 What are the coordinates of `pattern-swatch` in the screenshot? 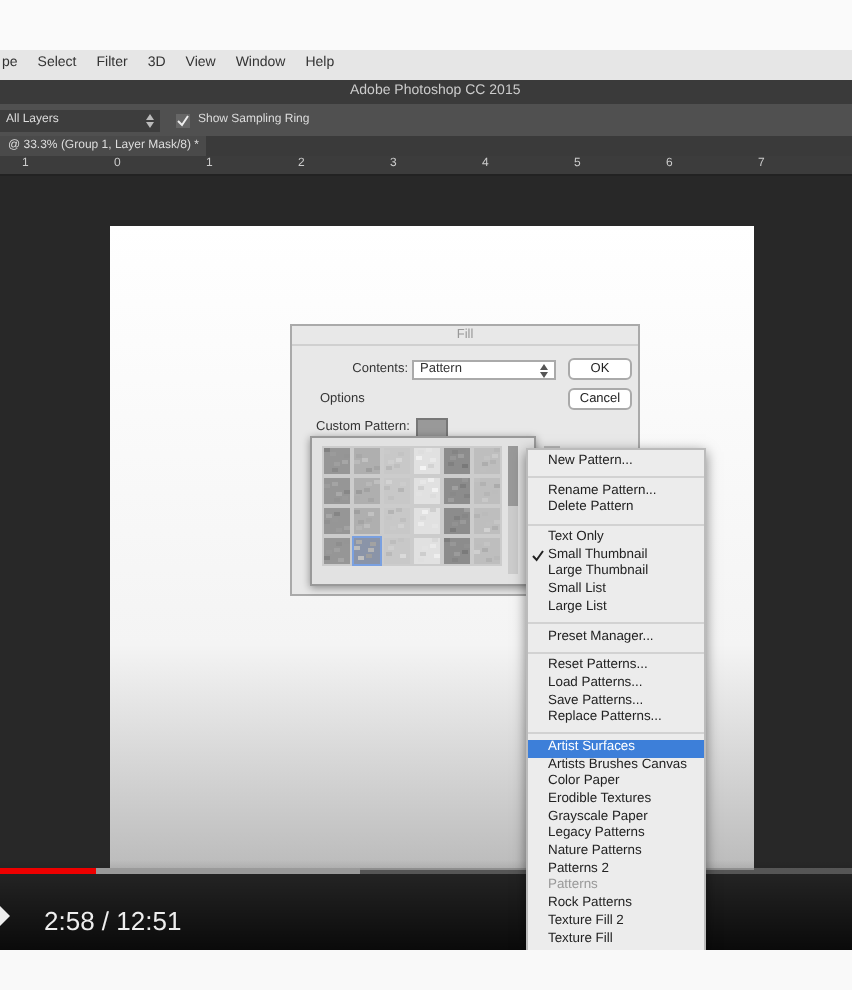 It's located at (431, 428).